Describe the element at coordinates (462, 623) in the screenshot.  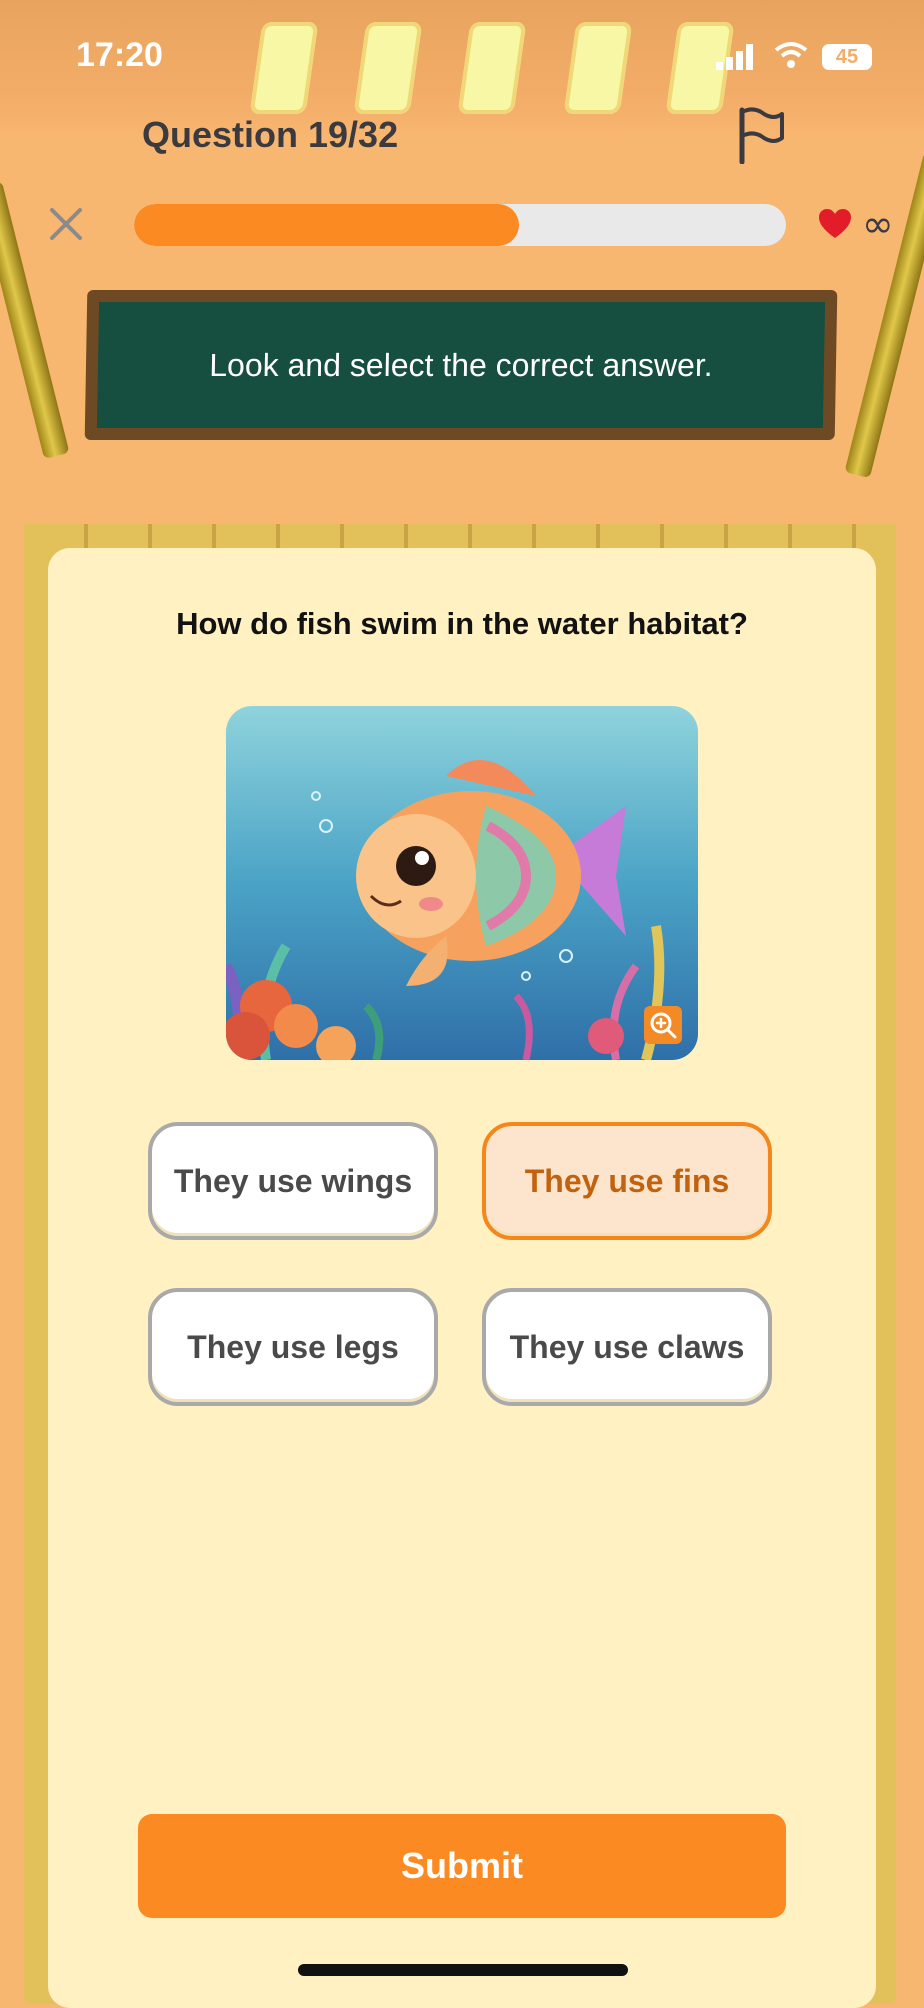
I see `question-text: How do fish swim in the water habitat?` at that location.